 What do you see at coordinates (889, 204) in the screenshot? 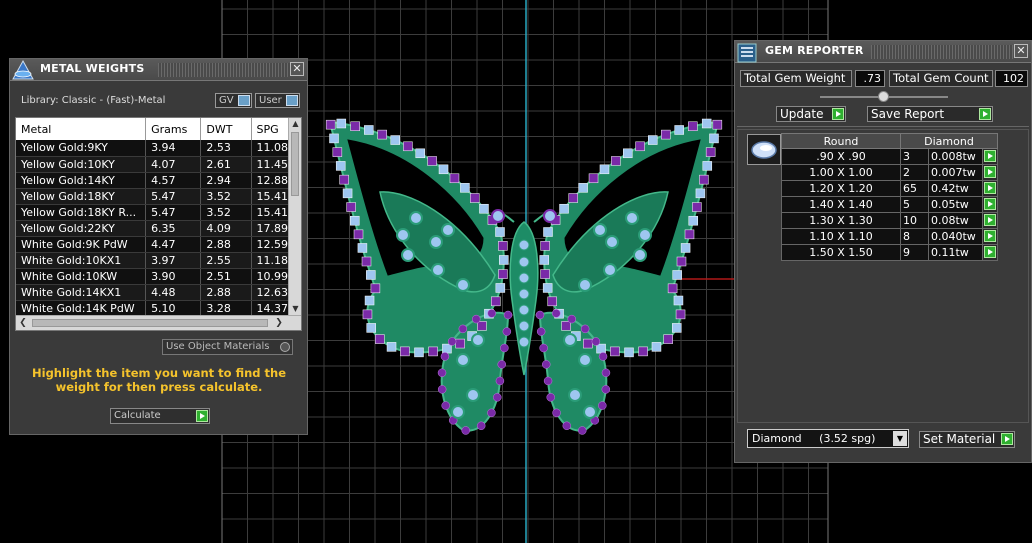
I see `gem-row: 1.40 X 1.40 5 0.05tw` at bounding box center [889, 204].